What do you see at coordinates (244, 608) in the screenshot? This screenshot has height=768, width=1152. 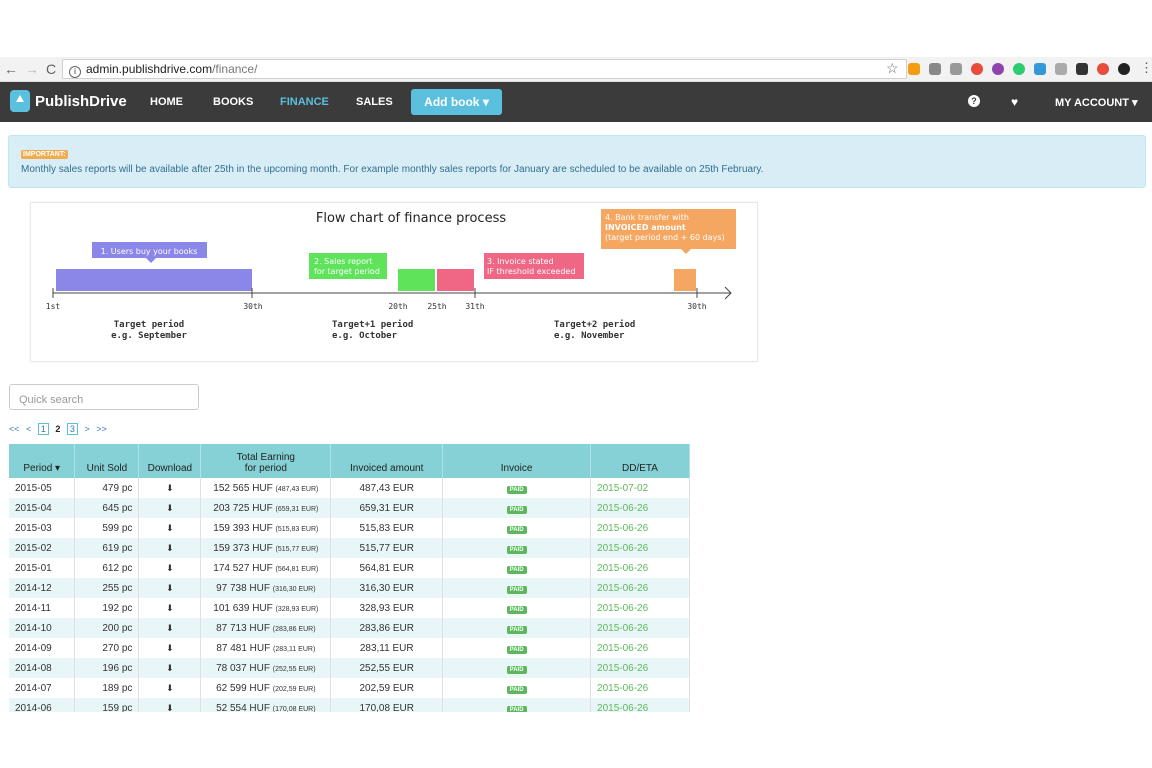 I see `earning-huf: 101 639 HUF` at bounding box center [244, 608].